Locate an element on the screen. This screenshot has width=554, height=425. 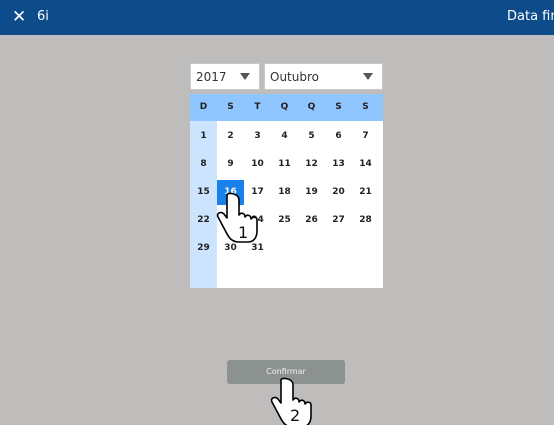
day-cell: 3 is located at coordinates (257, 136).